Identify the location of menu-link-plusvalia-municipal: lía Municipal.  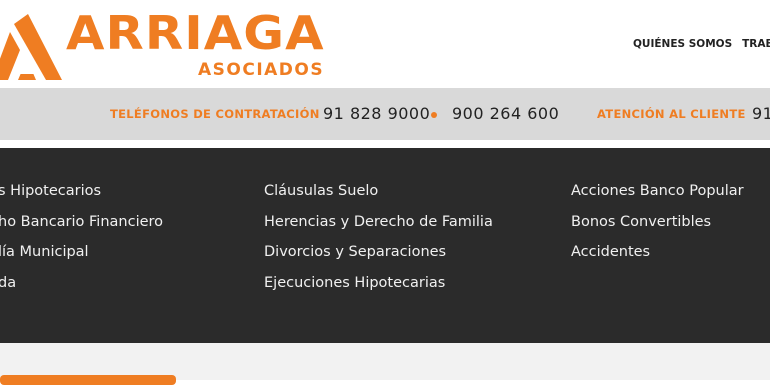
(81, 259).